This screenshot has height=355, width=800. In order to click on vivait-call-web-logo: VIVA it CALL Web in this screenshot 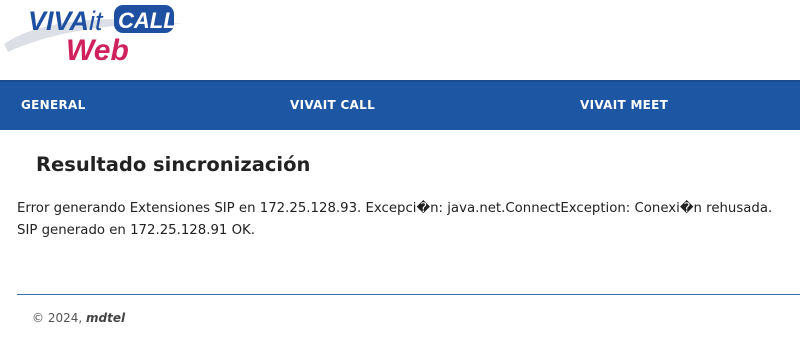, I will do `click(95, 38)`.